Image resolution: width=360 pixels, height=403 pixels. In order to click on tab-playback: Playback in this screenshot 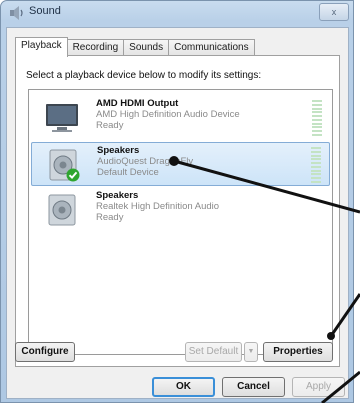, I will do `click(41, 47)`.